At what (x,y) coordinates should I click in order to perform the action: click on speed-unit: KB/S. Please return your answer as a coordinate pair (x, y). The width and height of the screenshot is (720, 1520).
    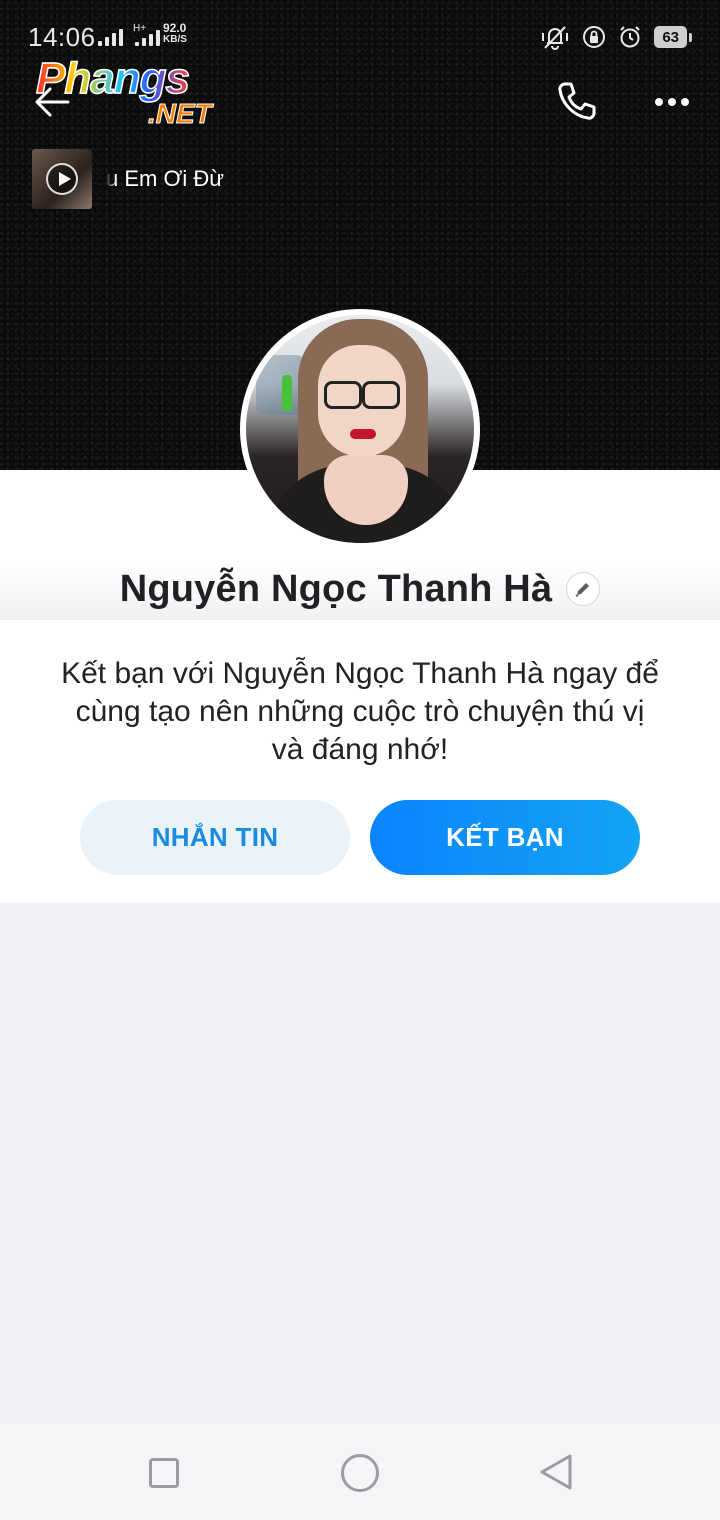
    Looking at the image, I should click on (175, 39).